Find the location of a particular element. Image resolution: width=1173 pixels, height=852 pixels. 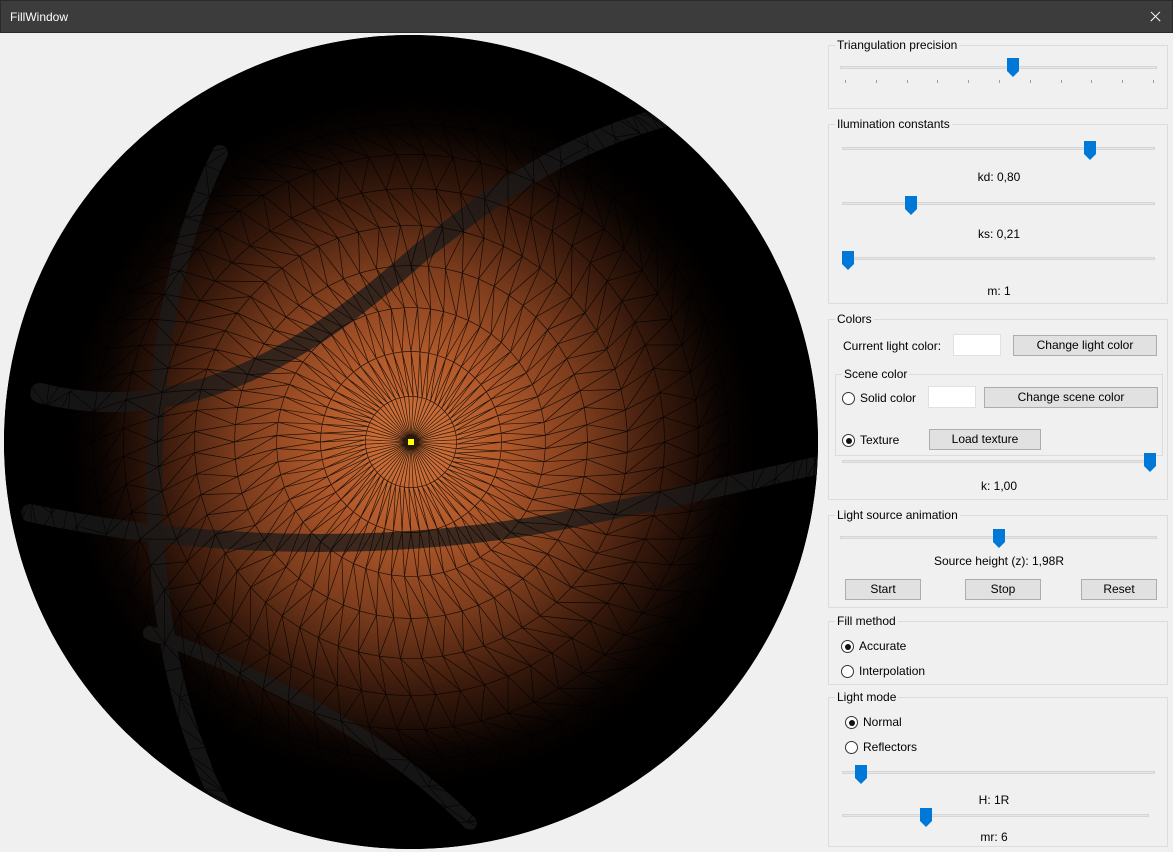

scene-color-label: Scene color is located at coordinates (876, 374).